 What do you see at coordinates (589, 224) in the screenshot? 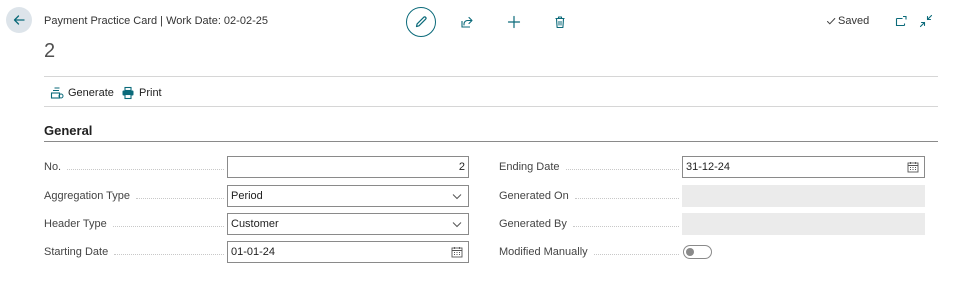
I see `generated-by-label: Generated By` at bounding box center [589, 224].